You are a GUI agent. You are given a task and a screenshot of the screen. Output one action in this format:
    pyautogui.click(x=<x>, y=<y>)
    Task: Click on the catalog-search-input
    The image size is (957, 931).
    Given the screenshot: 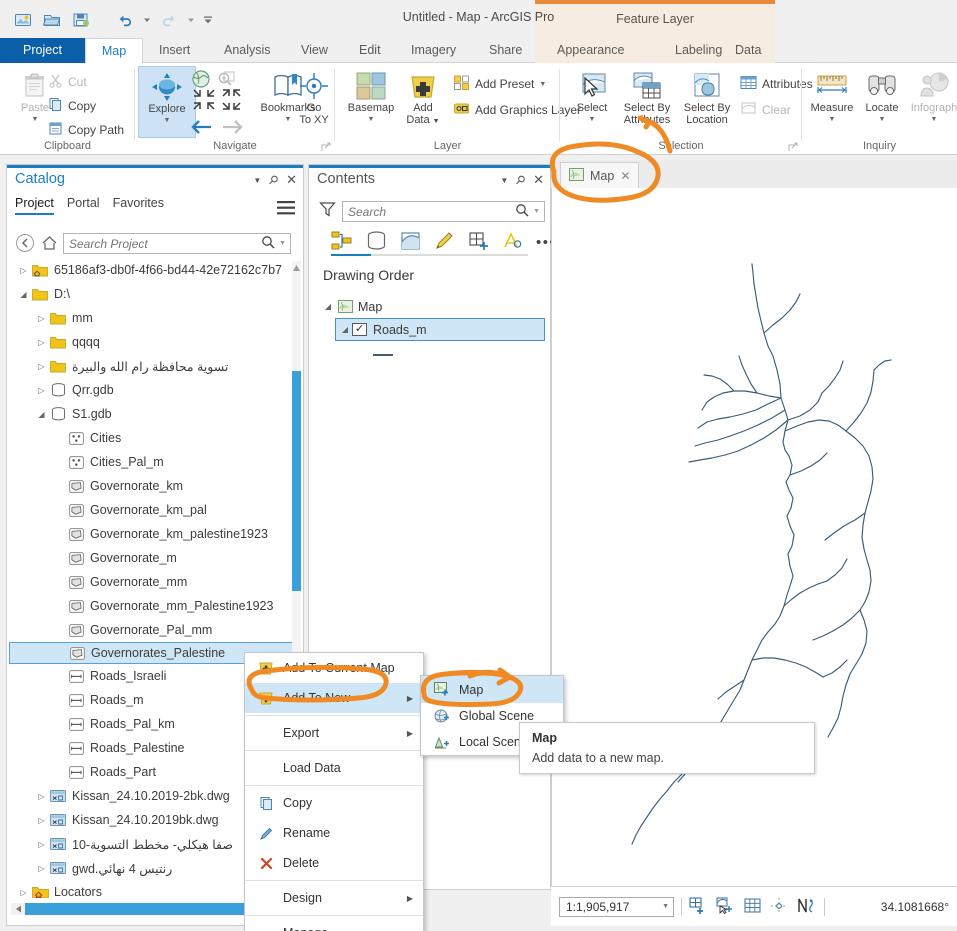 What is the action you would take?
    pyautogui.click(x=161, y=243)
    